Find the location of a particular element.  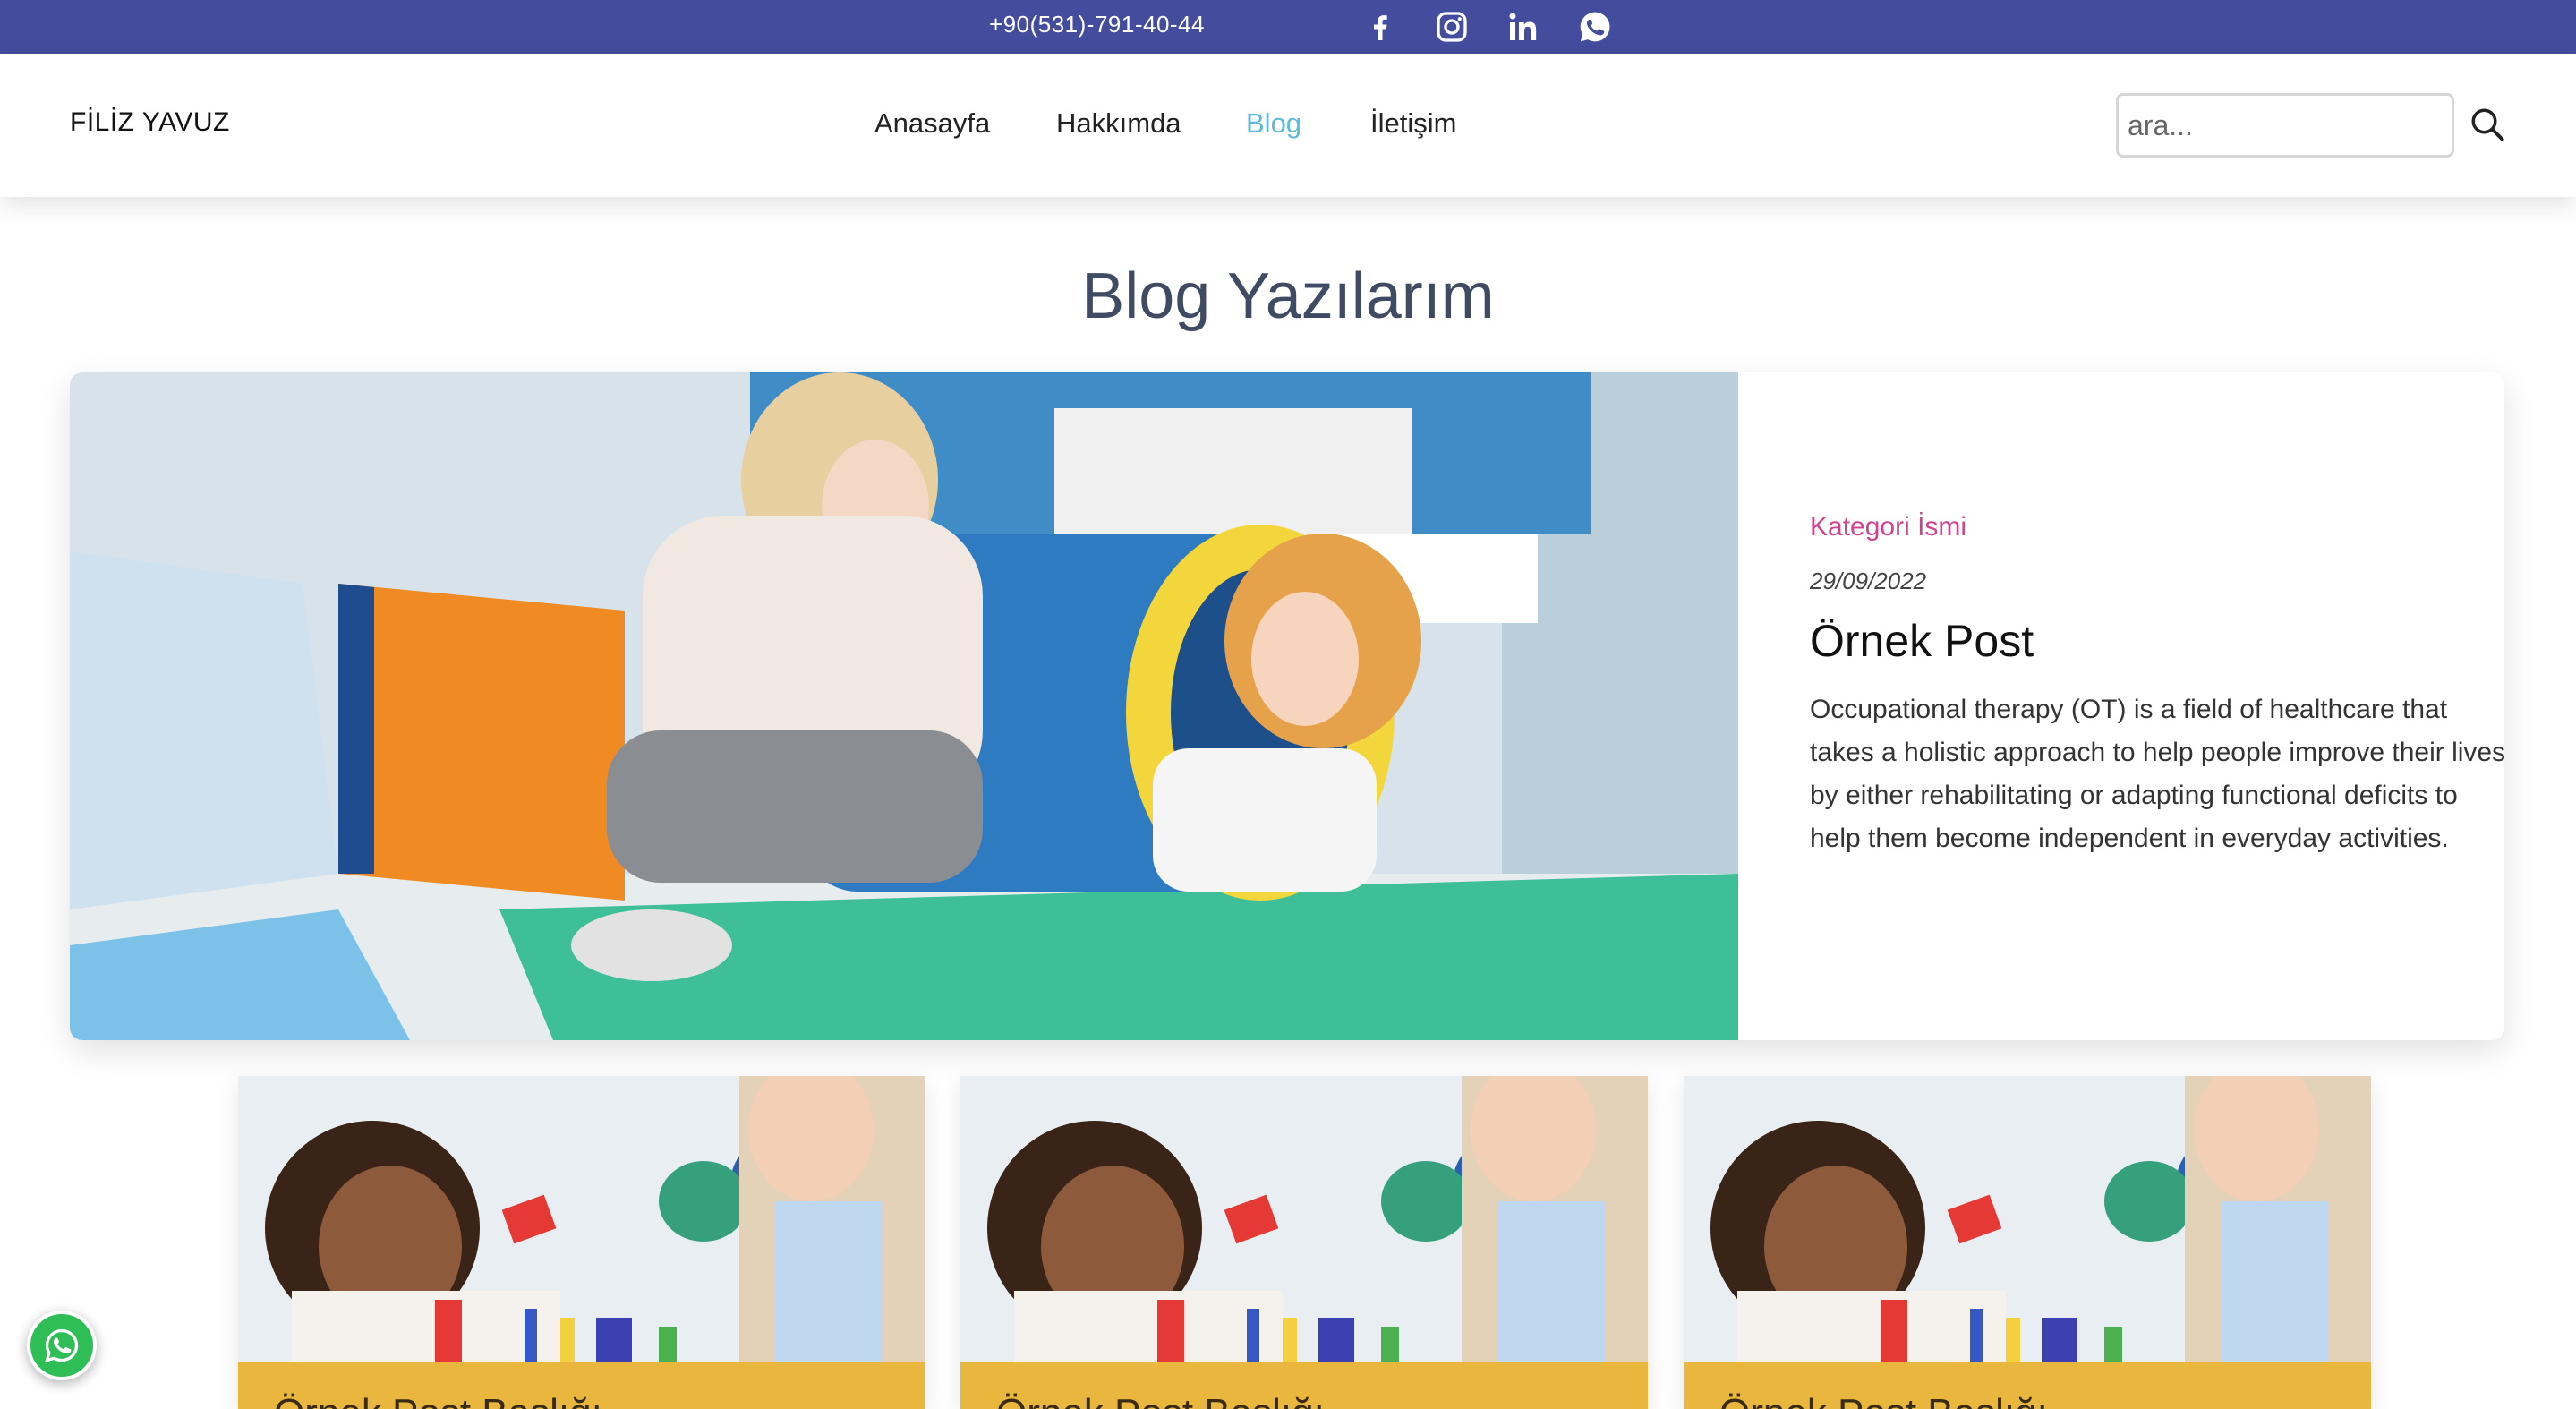

site-logo-text: FİLİZ YAVUZ is located at coordinates (150, 123).